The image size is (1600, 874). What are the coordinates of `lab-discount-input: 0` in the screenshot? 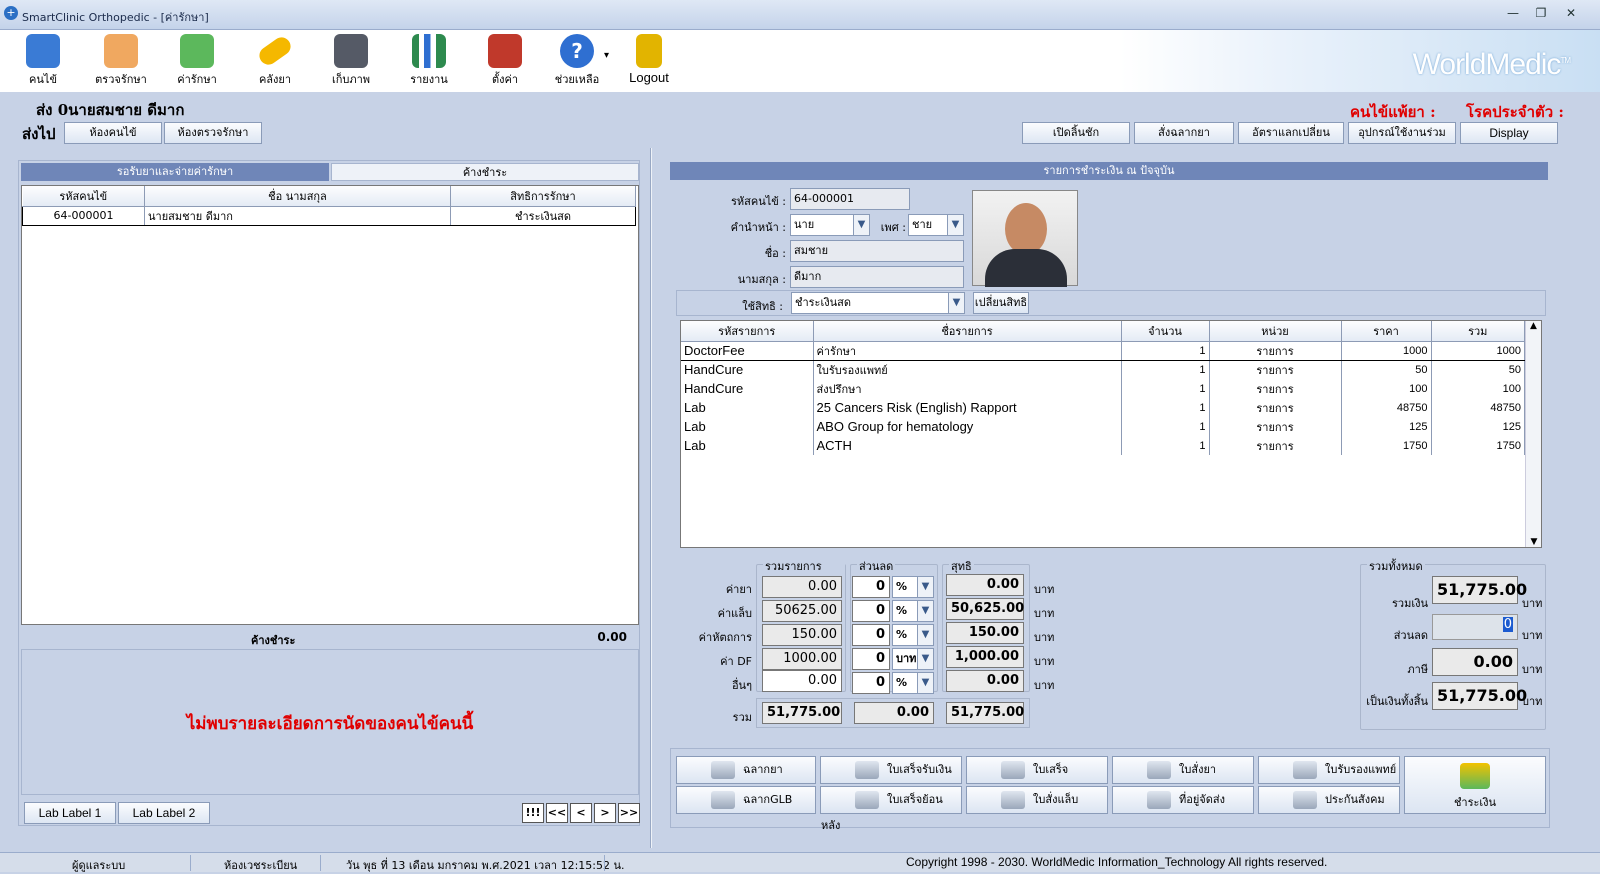 It's located at (871, 611).